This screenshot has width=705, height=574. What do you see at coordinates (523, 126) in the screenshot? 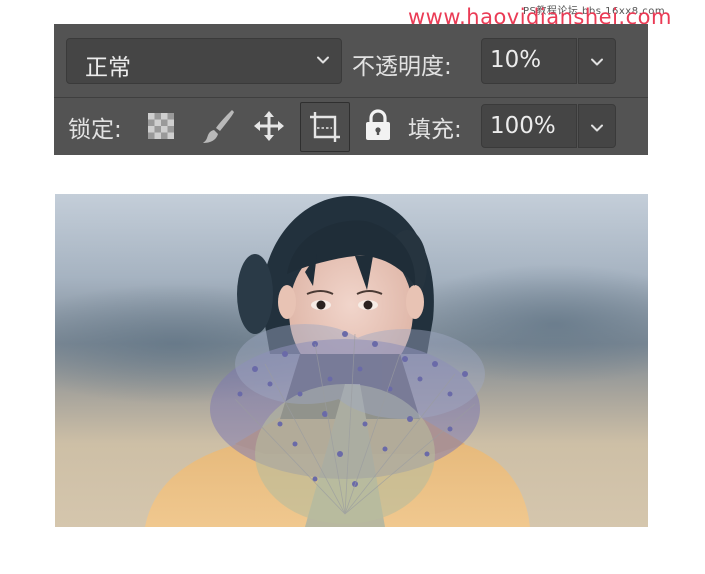
I see `fill-value: 100%` at bounding box center [523, 126].